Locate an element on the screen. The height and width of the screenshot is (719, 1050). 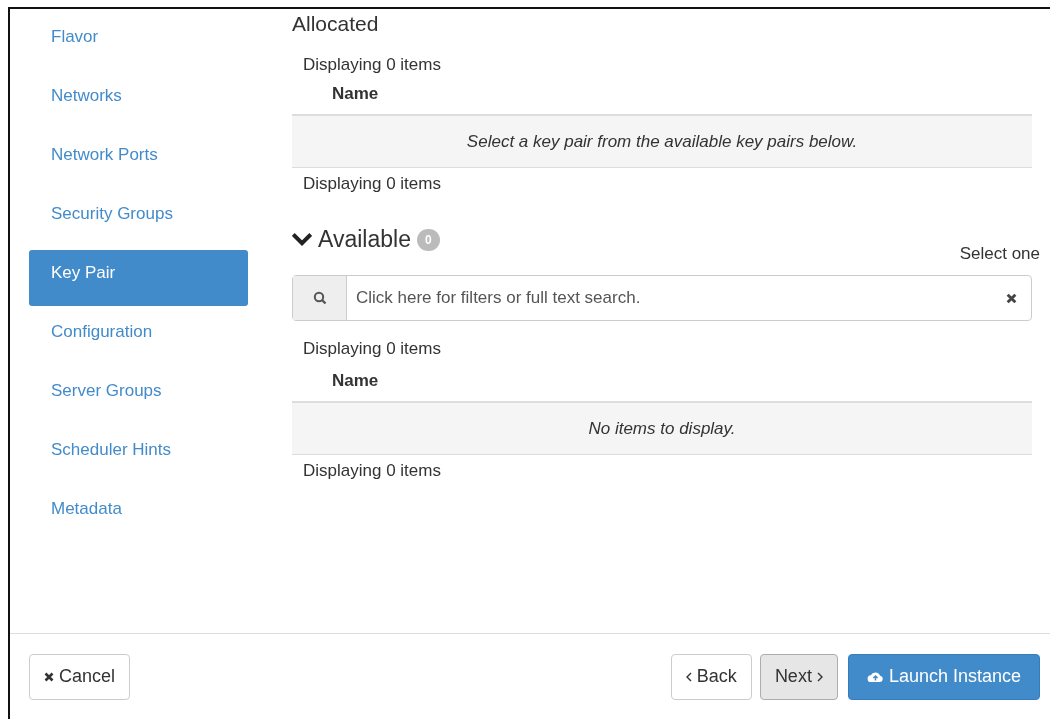
sidebar-item: Key Pair is located at coordinates (138, 278).